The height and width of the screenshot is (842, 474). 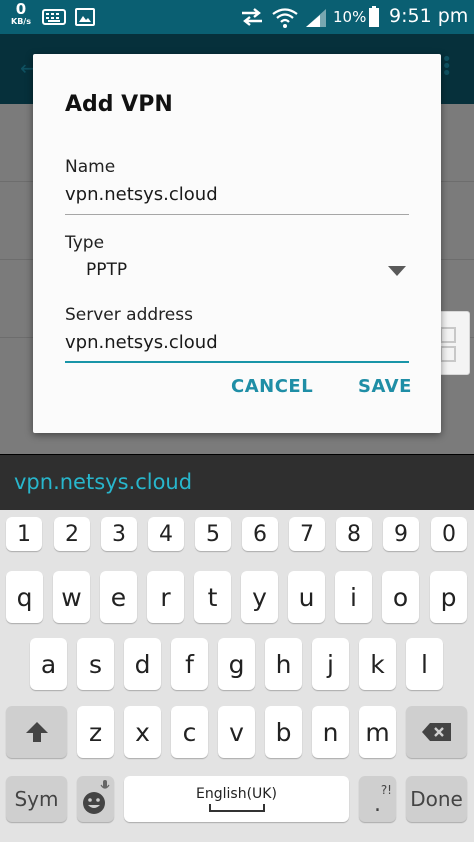 I want to click on save-button: SAVE, so click(x=385, y=386).